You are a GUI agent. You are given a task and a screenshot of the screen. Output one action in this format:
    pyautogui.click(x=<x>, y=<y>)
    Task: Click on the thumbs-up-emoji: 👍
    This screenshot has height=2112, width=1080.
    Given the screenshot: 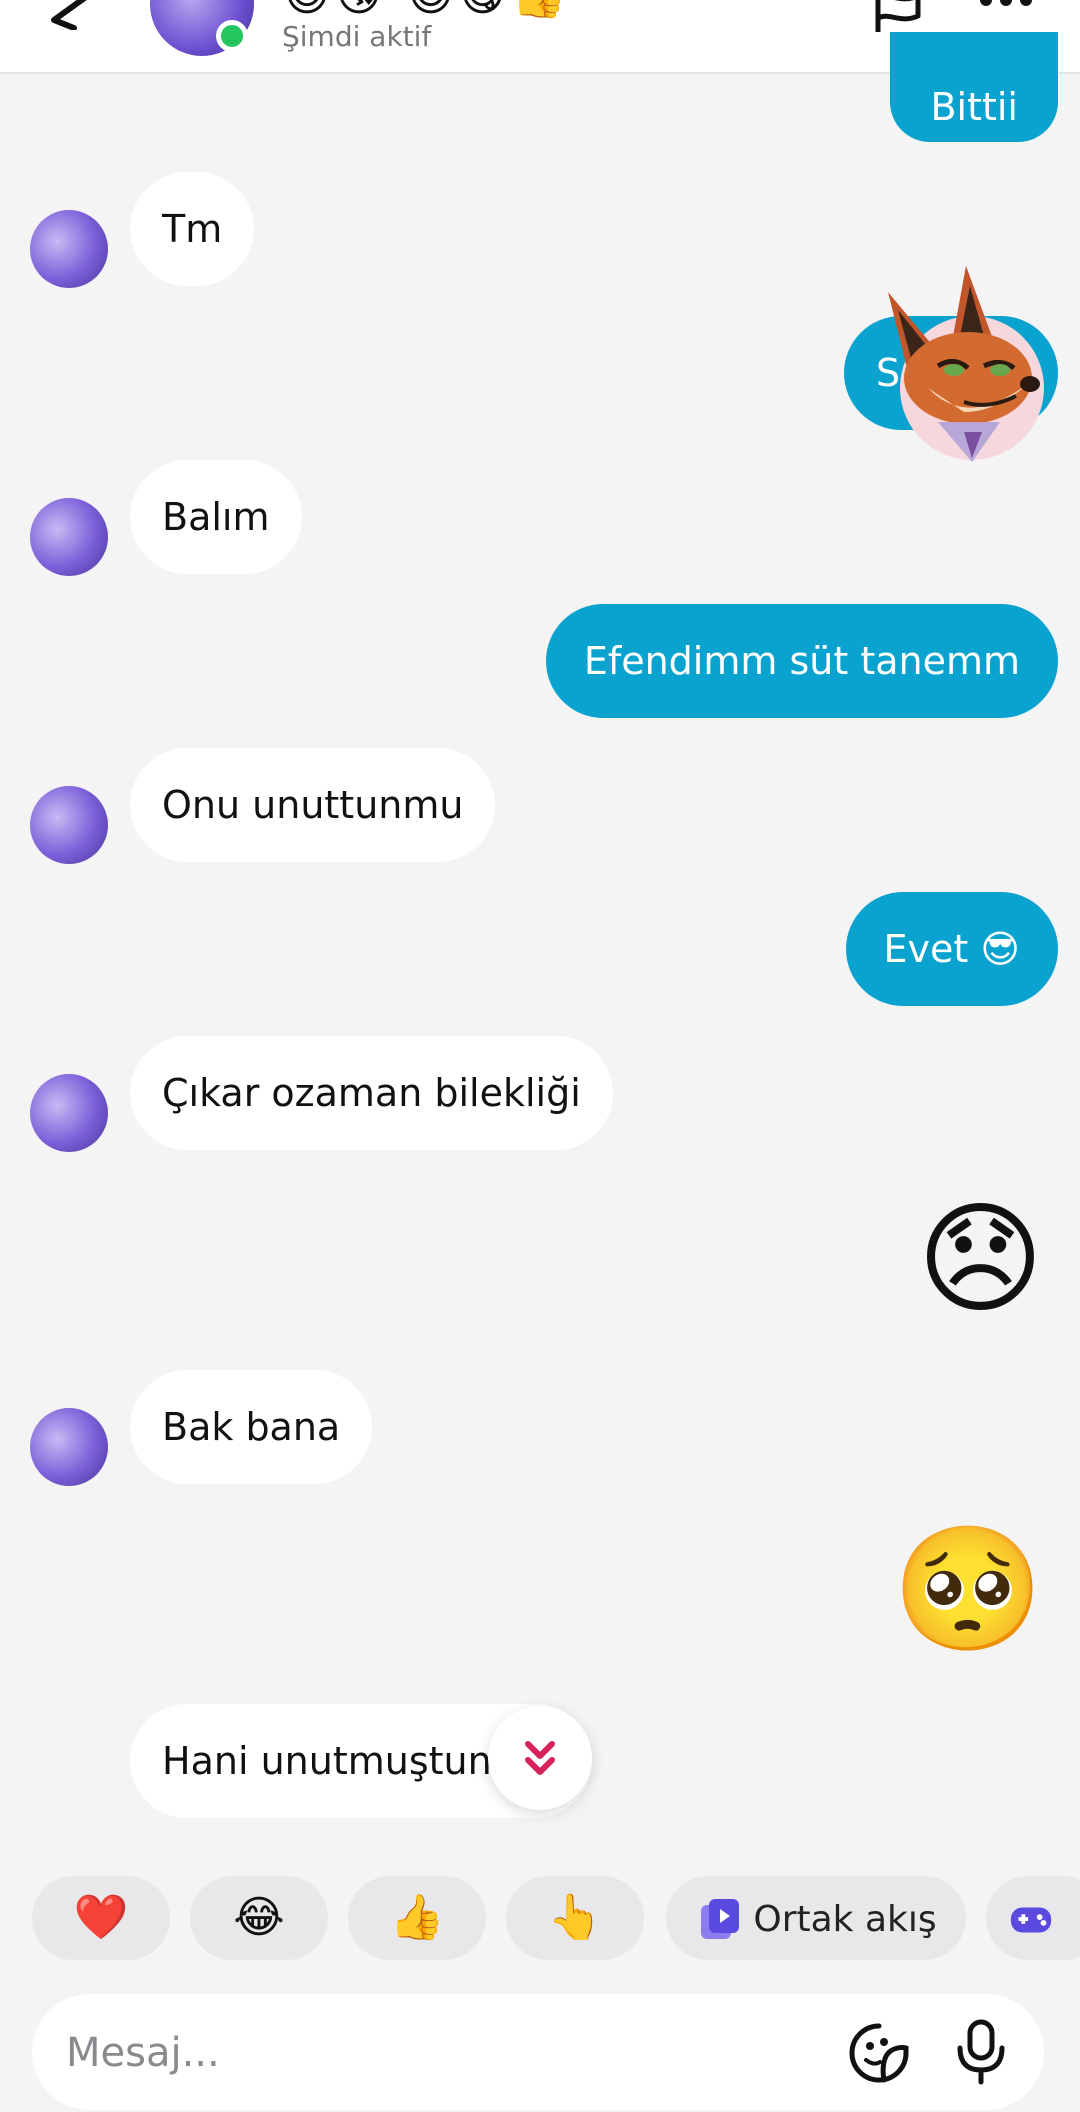 What is the action you would take?
    pyautogui.click(x=417, y=1917)
    